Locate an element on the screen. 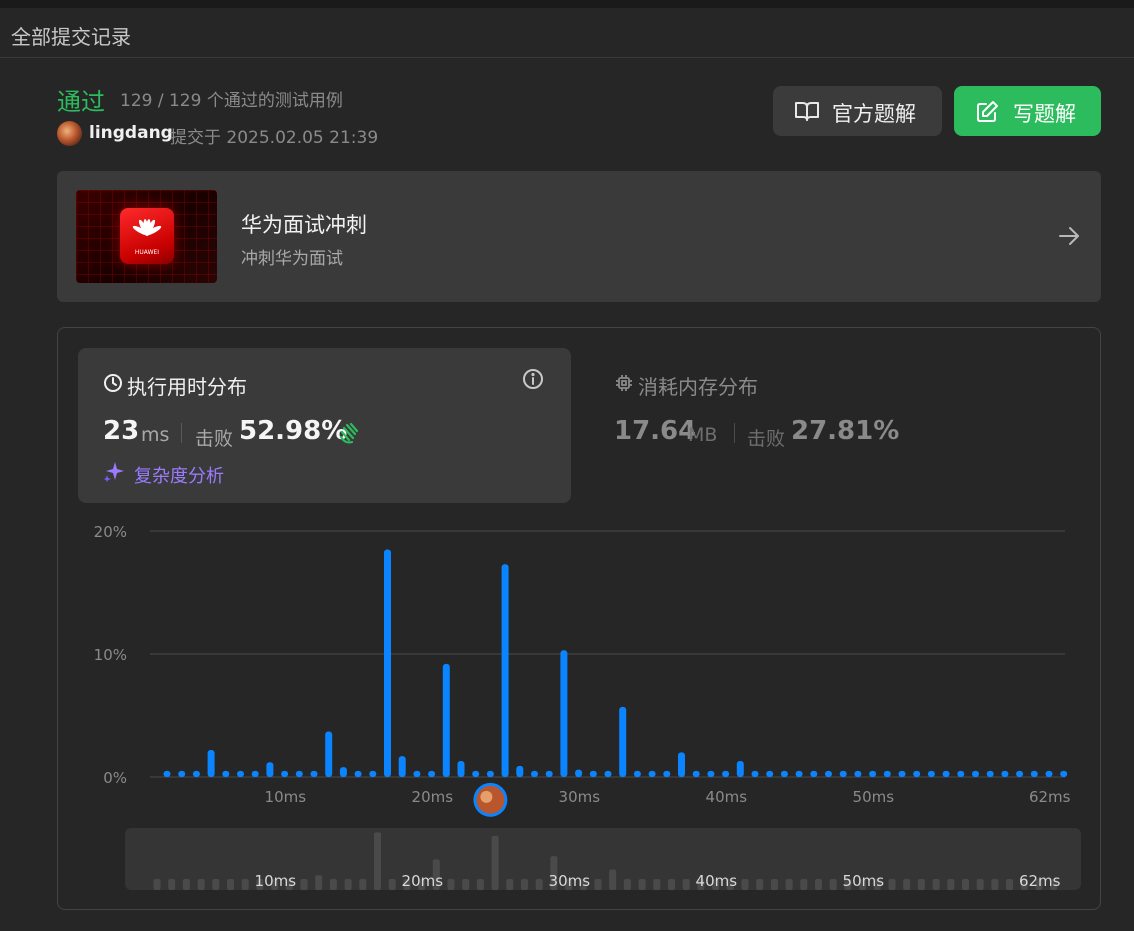 The width and height of the screenshot is (1134, 931). y-tick-label: 10% is located at coordinates (110, 655).